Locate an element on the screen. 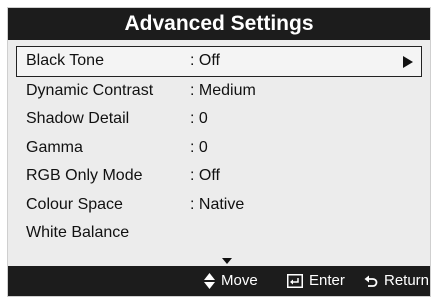  menu-item-dynamic-contrast: Dynamic Contrast : Medium is located at coordinates (219, 91).